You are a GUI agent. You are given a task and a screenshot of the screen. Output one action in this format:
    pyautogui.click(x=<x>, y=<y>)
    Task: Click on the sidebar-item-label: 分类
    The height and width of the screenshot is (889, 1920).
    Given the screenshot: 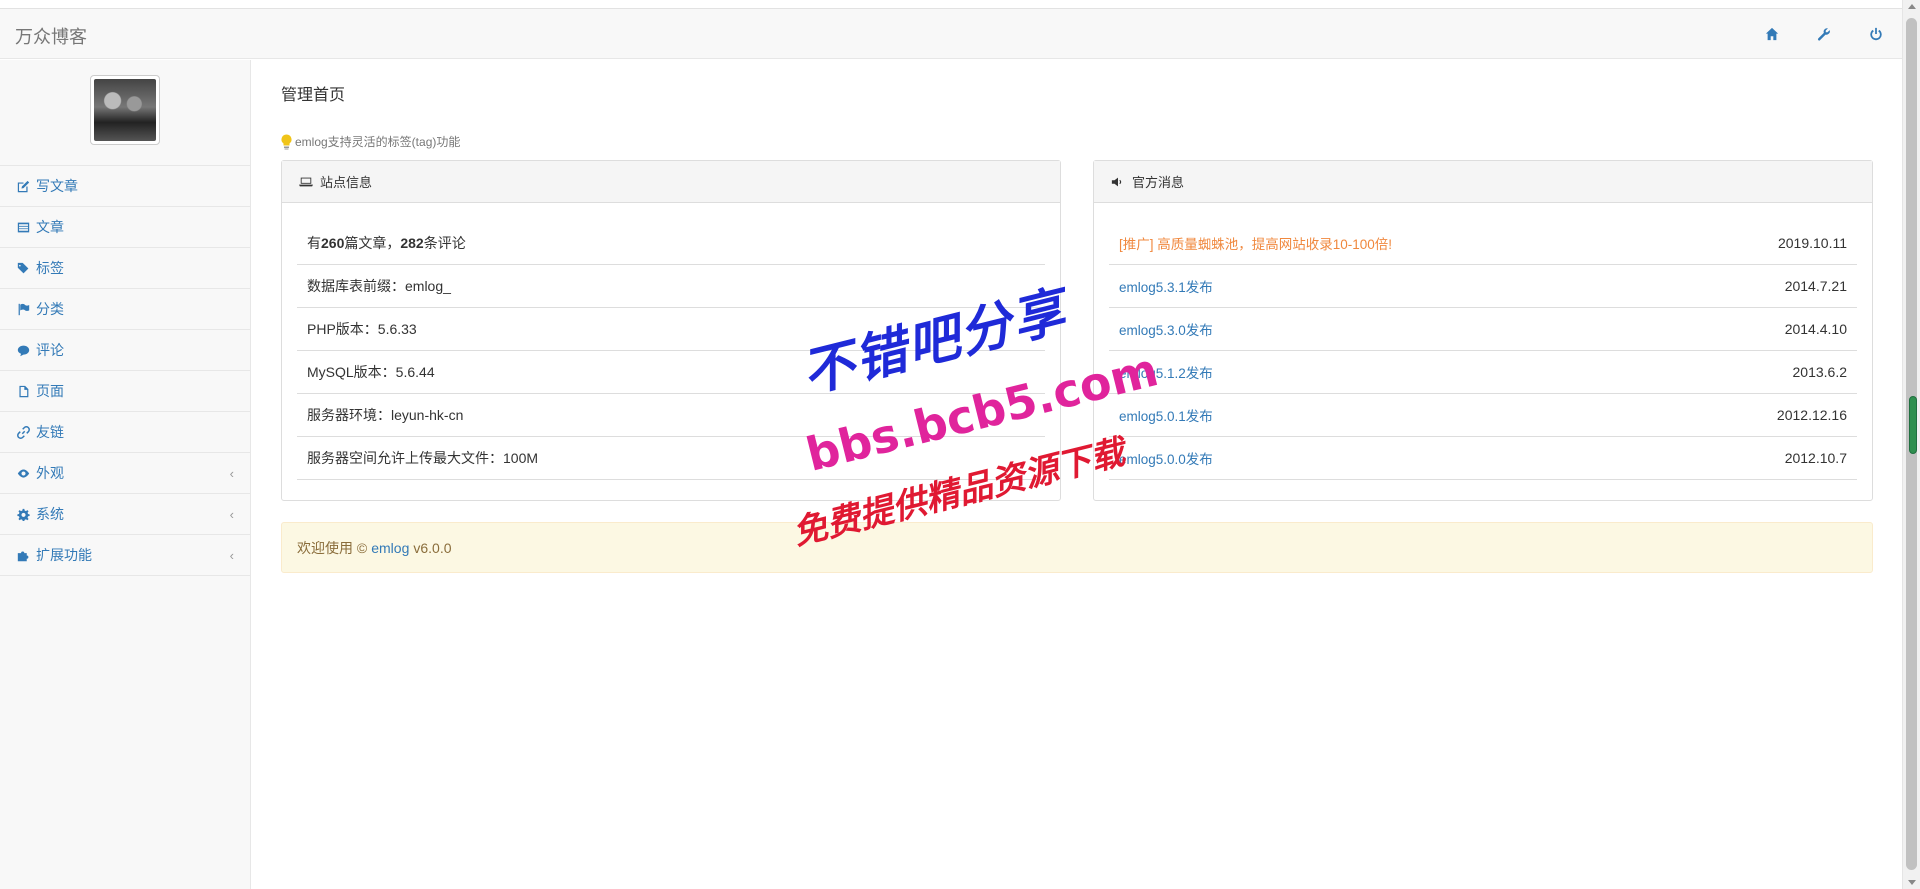 What is the action you would take?
    pyautogui.click(x=50, y=309)
    